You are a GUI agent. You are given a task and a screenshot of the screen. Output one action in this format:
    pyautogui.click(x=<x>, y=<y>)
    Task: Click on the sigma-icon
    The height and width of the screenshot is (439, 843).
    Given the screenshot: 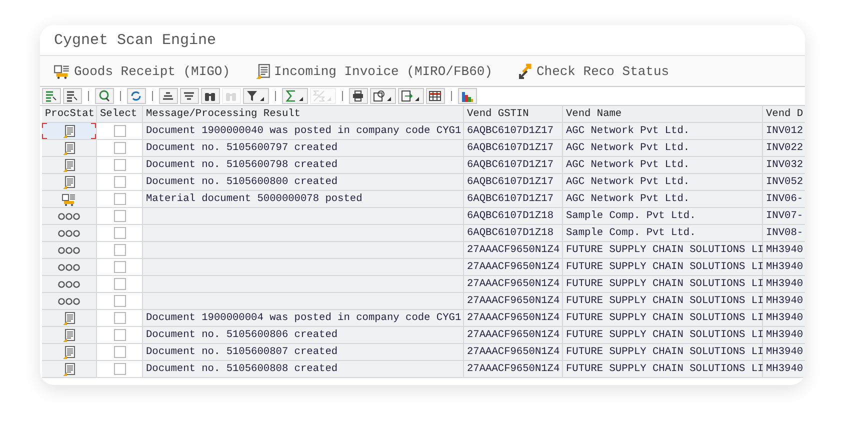 What is the action you would take?
    pyautogui.click(x=319, y=96)
    